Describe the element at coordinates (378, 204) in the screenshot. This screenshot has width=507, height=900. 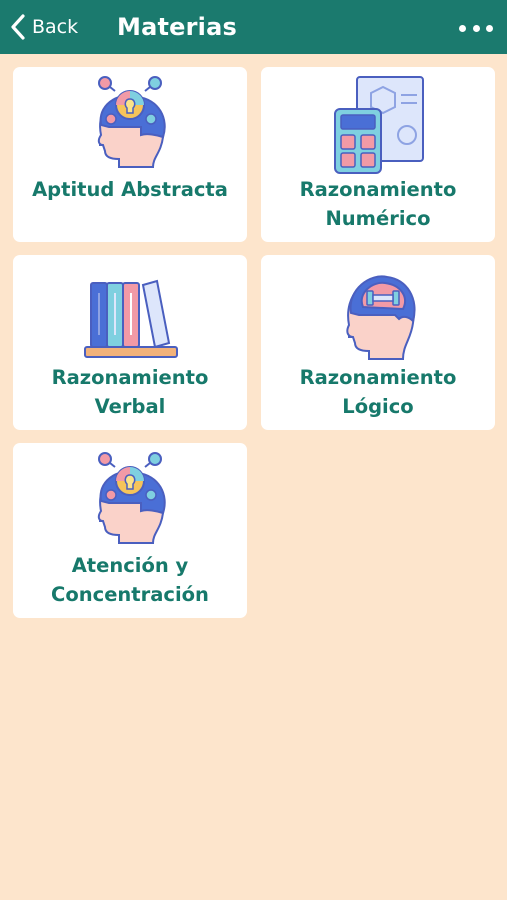
I see `subject-label: Razonamiento Numérico` at that location.